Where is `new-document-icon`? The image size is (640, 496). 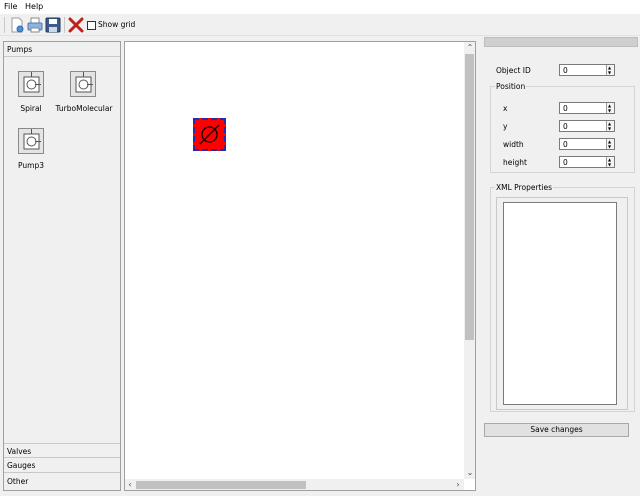 new-document-icon is located at coordinates (17, 25).